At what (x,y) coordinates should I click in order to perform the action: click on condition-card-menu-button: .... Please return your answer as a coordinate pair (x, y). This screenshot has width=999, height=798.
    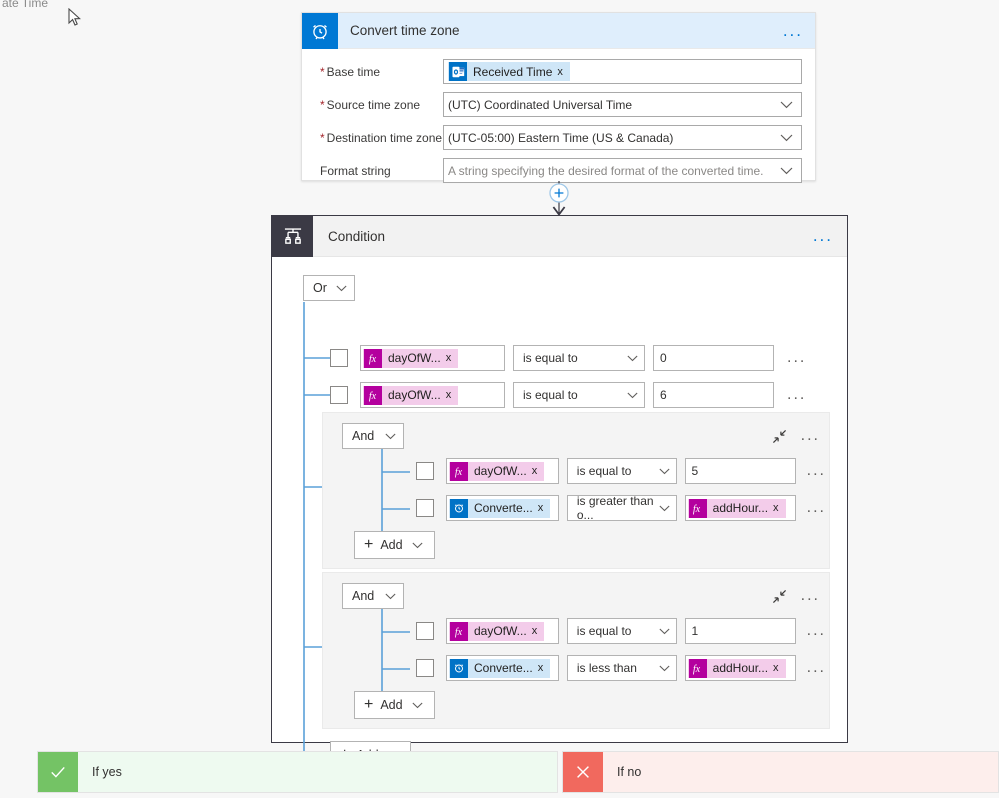
    Looking at the image, I should click on (823, 235).